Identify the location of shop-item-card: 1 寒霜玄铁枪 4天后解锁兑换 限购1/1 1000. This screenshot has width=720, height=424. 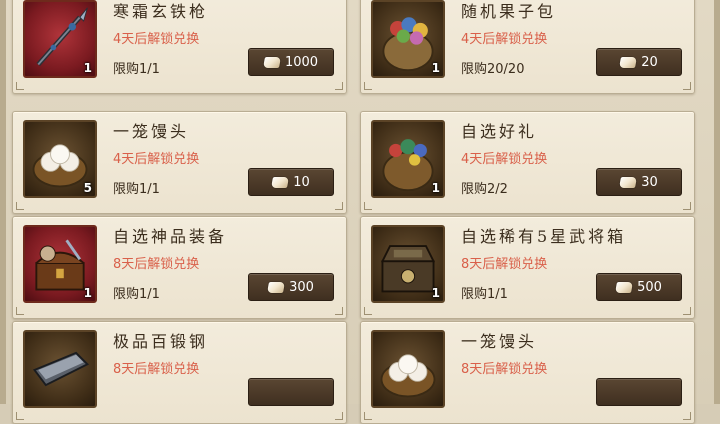
(179, 47).